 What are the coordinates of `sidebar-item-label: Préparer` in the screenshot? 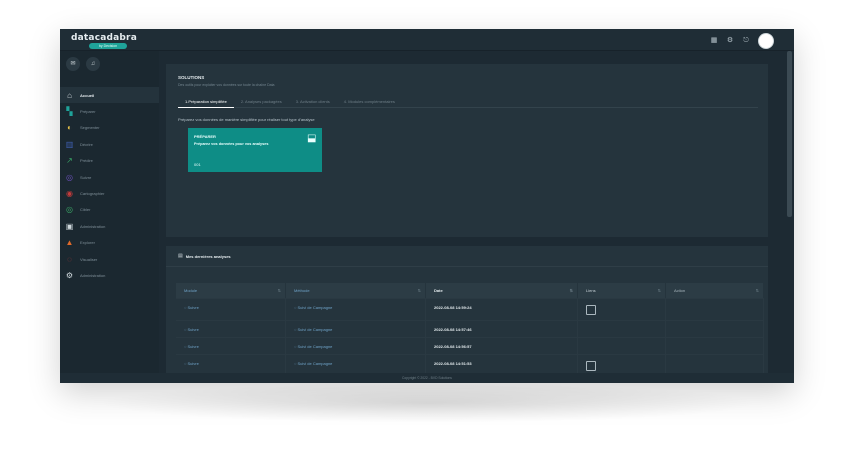 It's located at (88, 112).